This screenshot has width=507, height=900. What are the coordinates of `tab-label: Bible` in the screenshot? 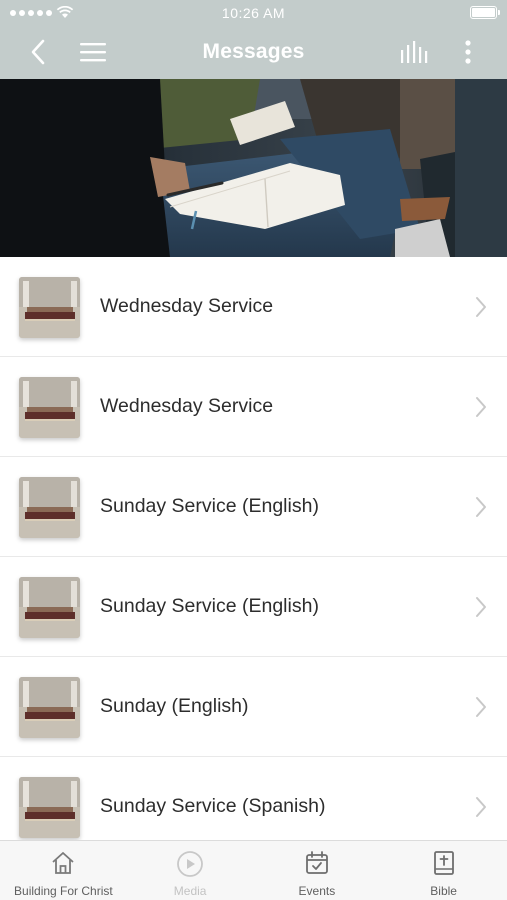 It's located at (443, 891).